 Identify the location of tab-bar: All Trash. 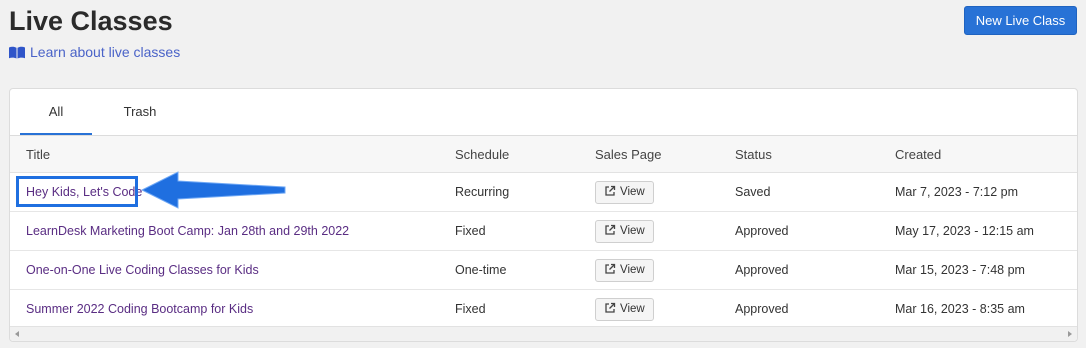
(543, 112).